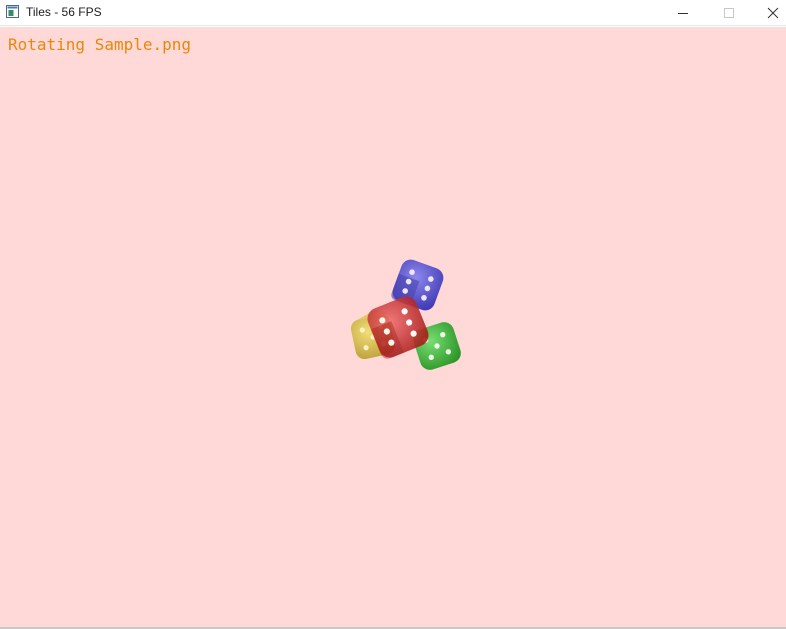  What do you see at coordinates (64, 12) in the screenshot?
I see `window-title: Tiles - 56 FPS` at bounding box center [64, 12].